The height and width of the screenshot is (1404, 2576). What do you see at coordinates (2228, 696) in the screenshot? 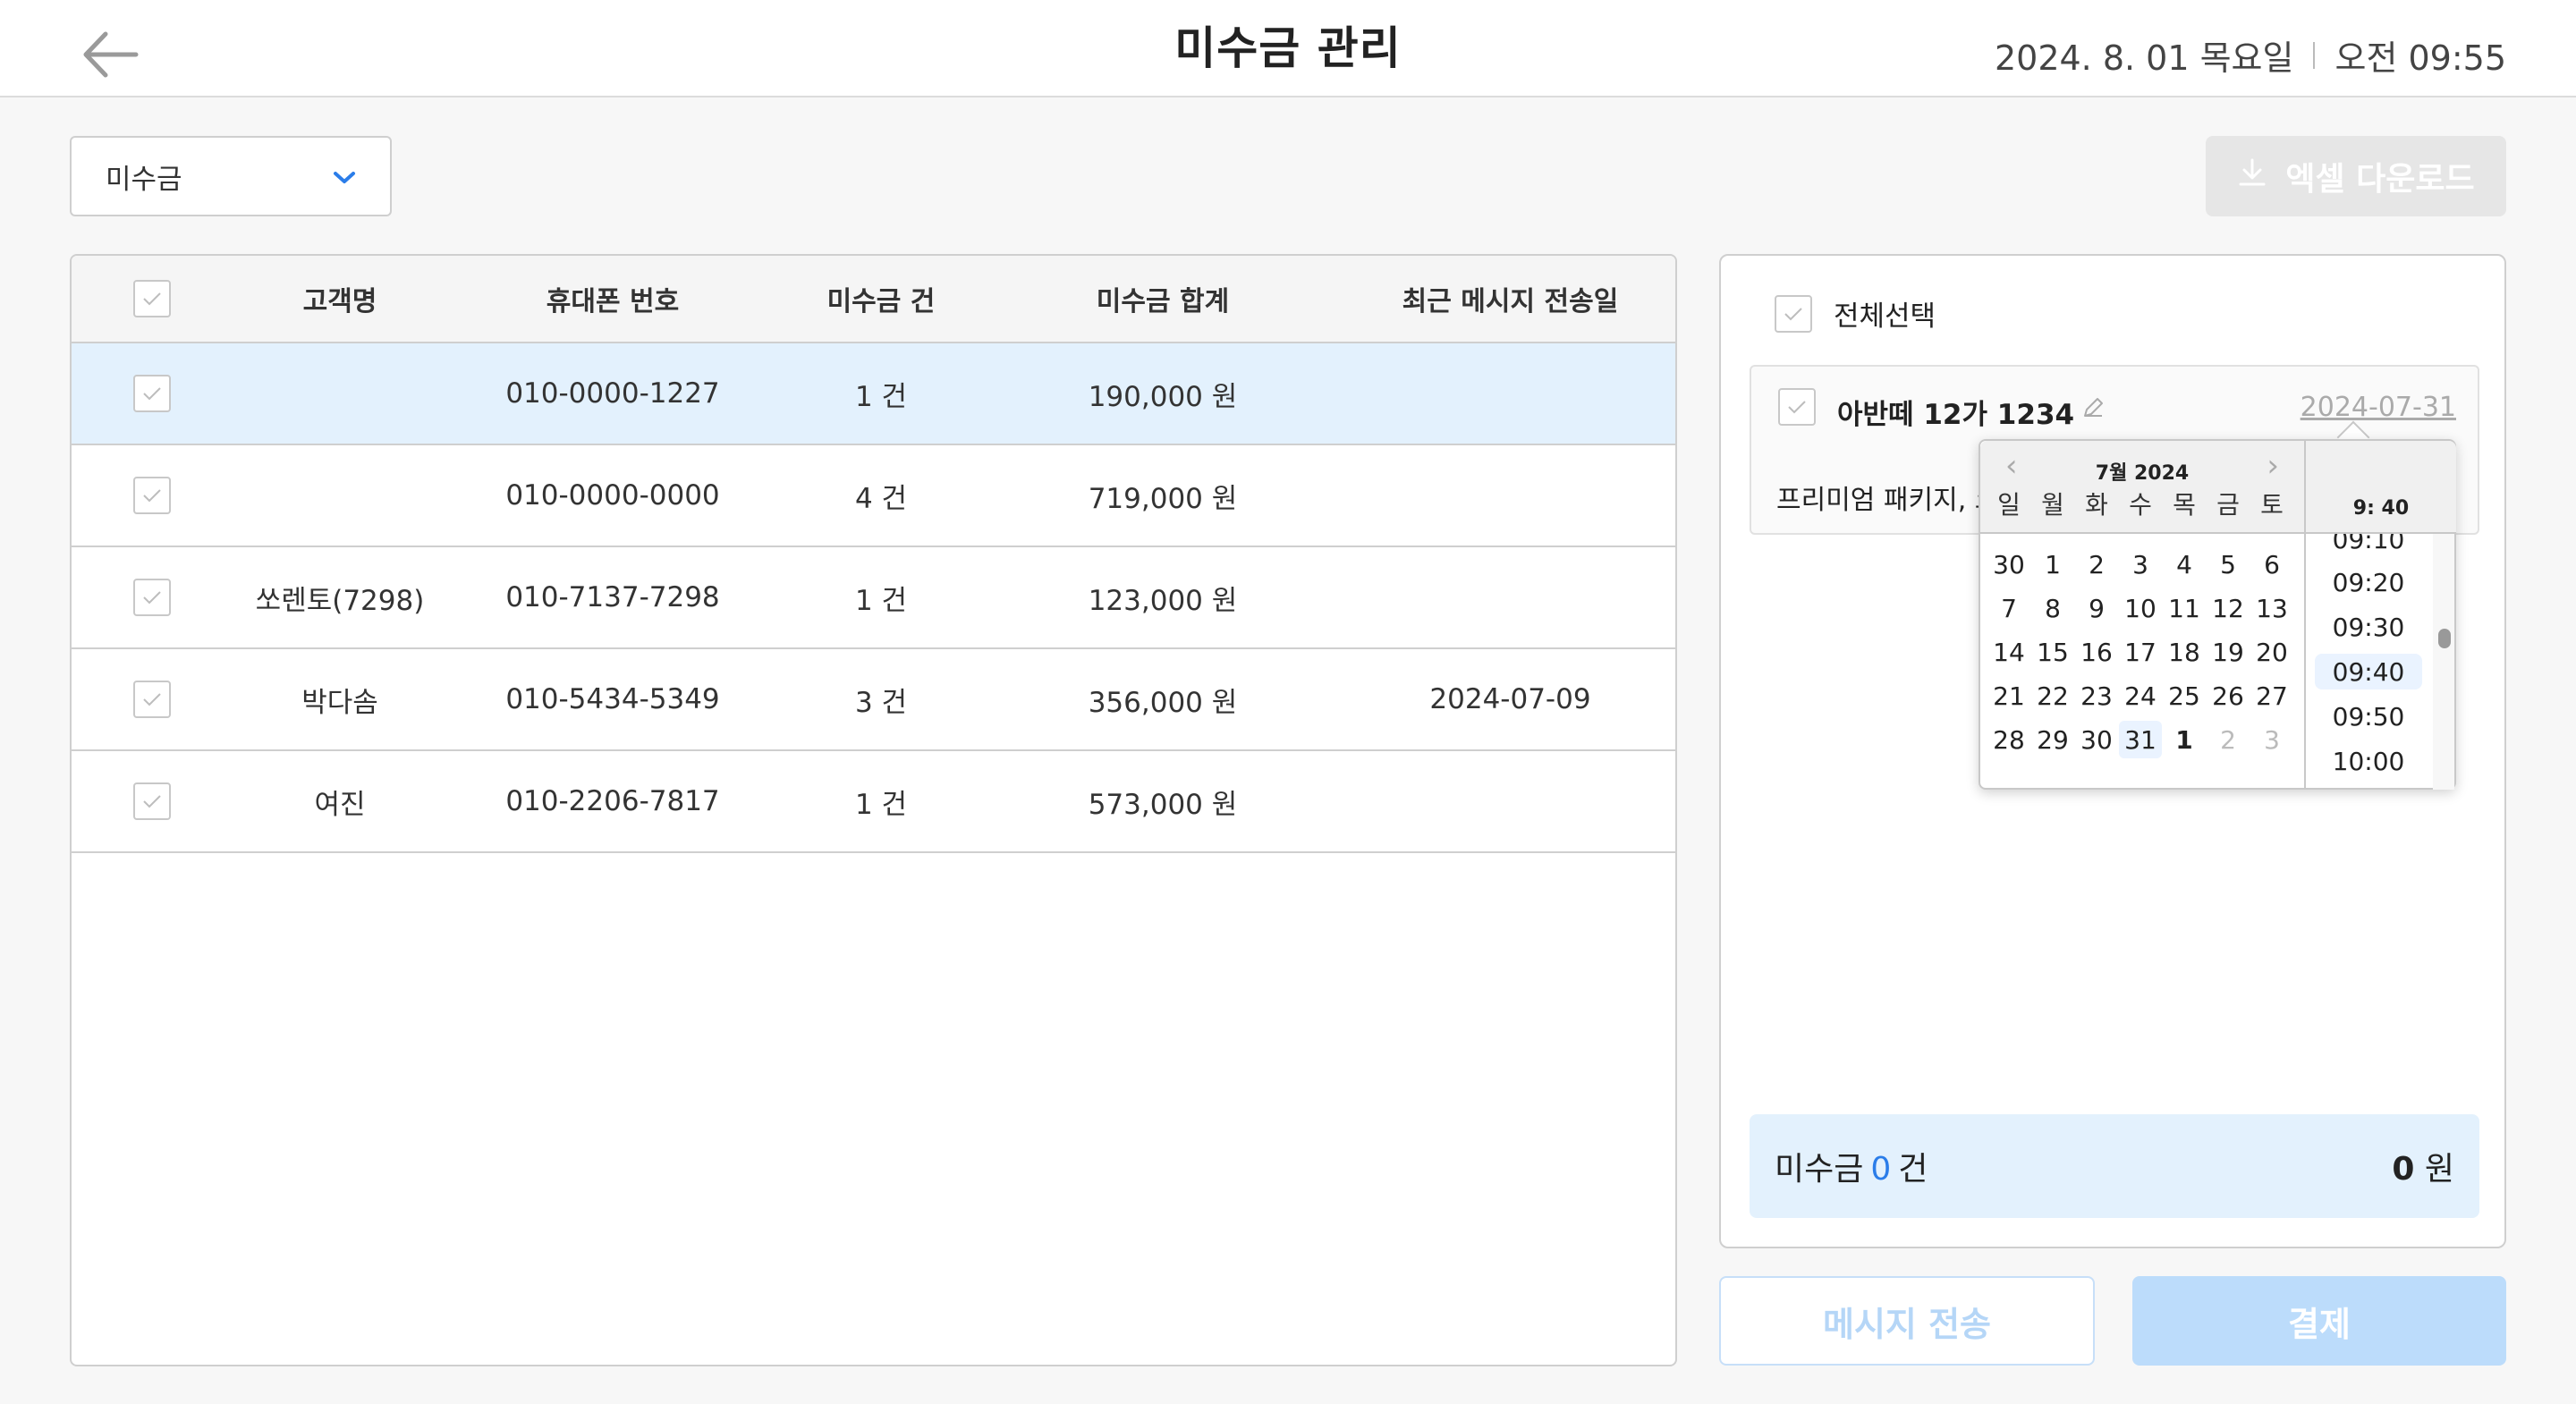
I see `calendar-day: 26` at bounding box center [2228, 696].